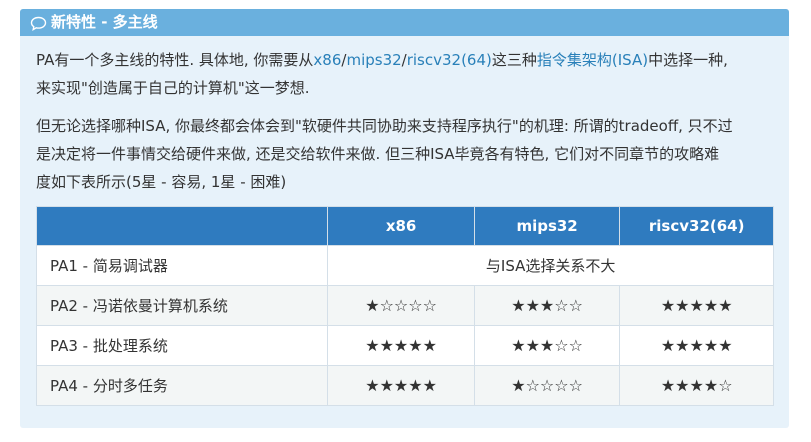 This screenshot has height=442, width=811. I want to click on merged-cell: 与ISA选择关系不大, so click(550, 265).